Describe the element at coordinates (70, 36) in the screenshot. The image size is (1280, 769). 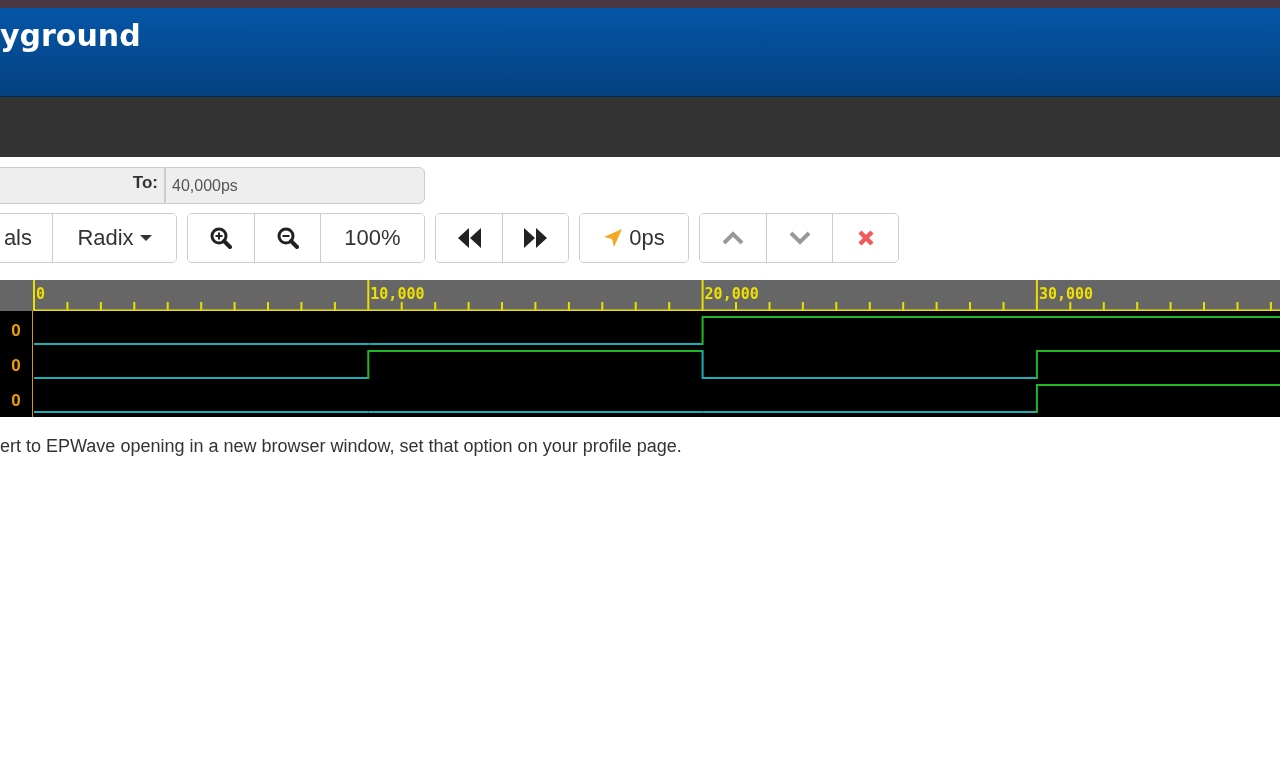
I see `site-title: yground` at that location.